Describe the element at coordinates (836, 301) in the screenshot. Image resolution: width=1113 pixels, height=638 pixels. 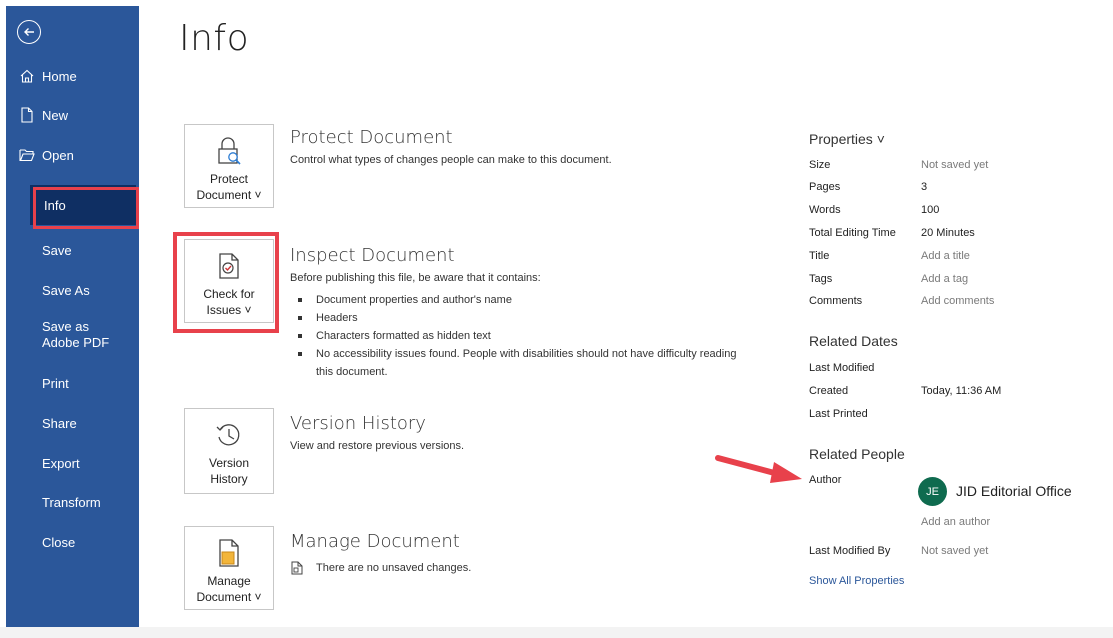
I see `prop-comments-label: Comments` at that location.